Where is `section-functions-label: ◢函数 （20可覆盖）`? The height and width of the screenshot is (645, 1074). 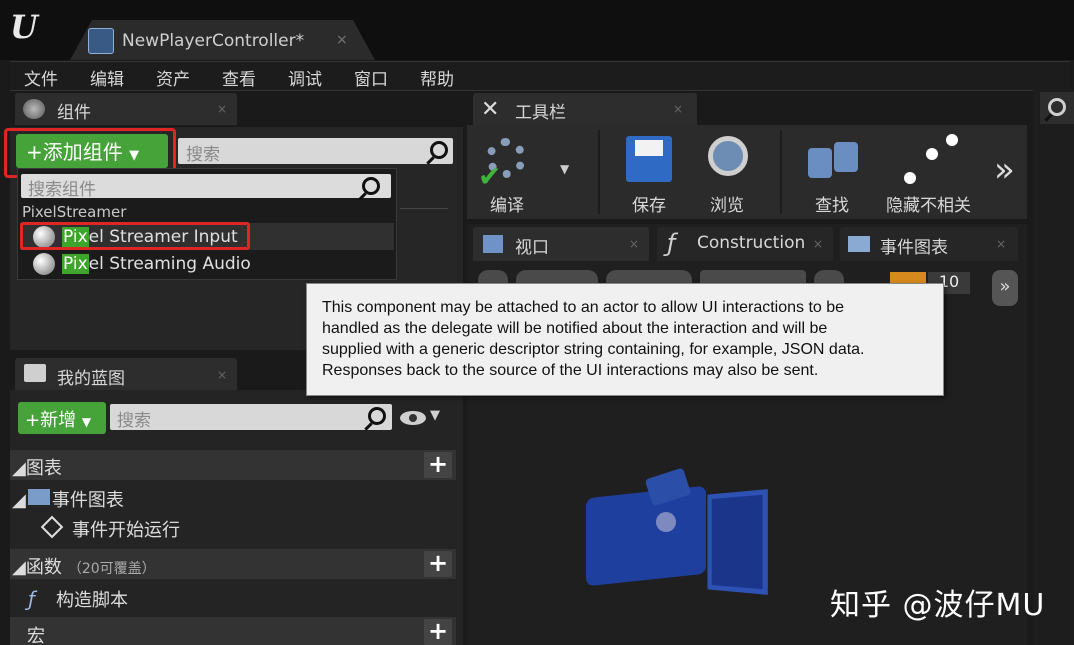
section-functions-label: ◢函数 （20可覆盖） is located at coordinates (84, 567).